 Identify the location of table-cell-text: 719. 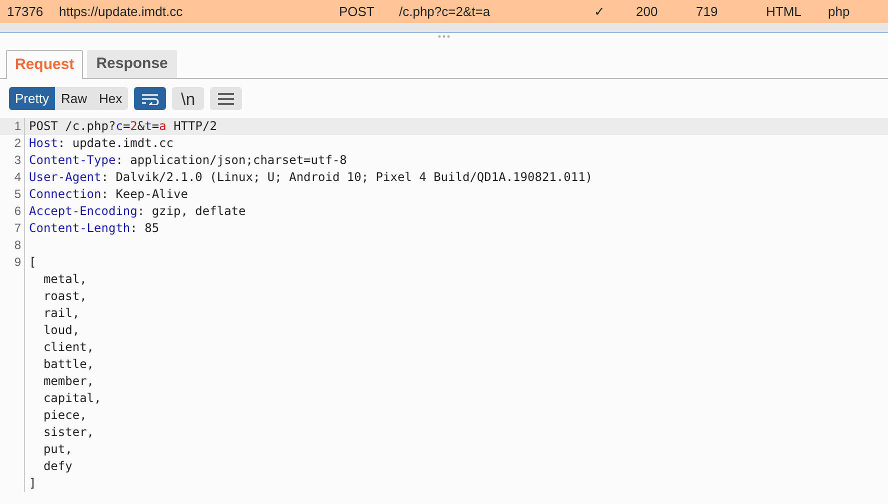
(707, 11).